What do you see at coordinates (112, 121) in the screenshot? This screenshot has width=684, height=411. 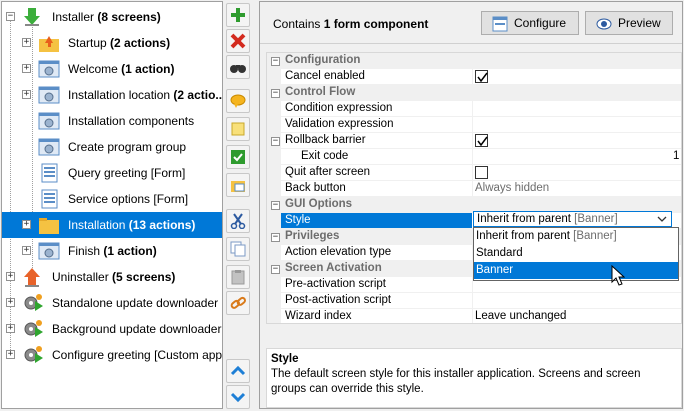 I see `tree-item-installation-components: Installation components` at bounding box center [112, 121].